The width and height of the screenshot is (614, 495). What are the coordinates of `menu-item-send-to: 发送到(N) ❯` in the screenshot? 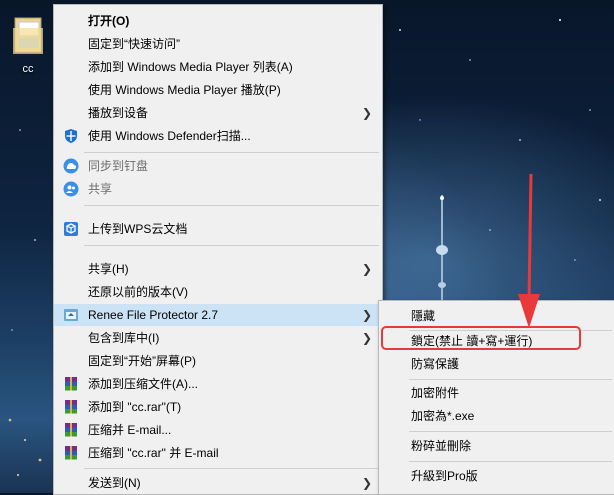 It's located at (218, 483).